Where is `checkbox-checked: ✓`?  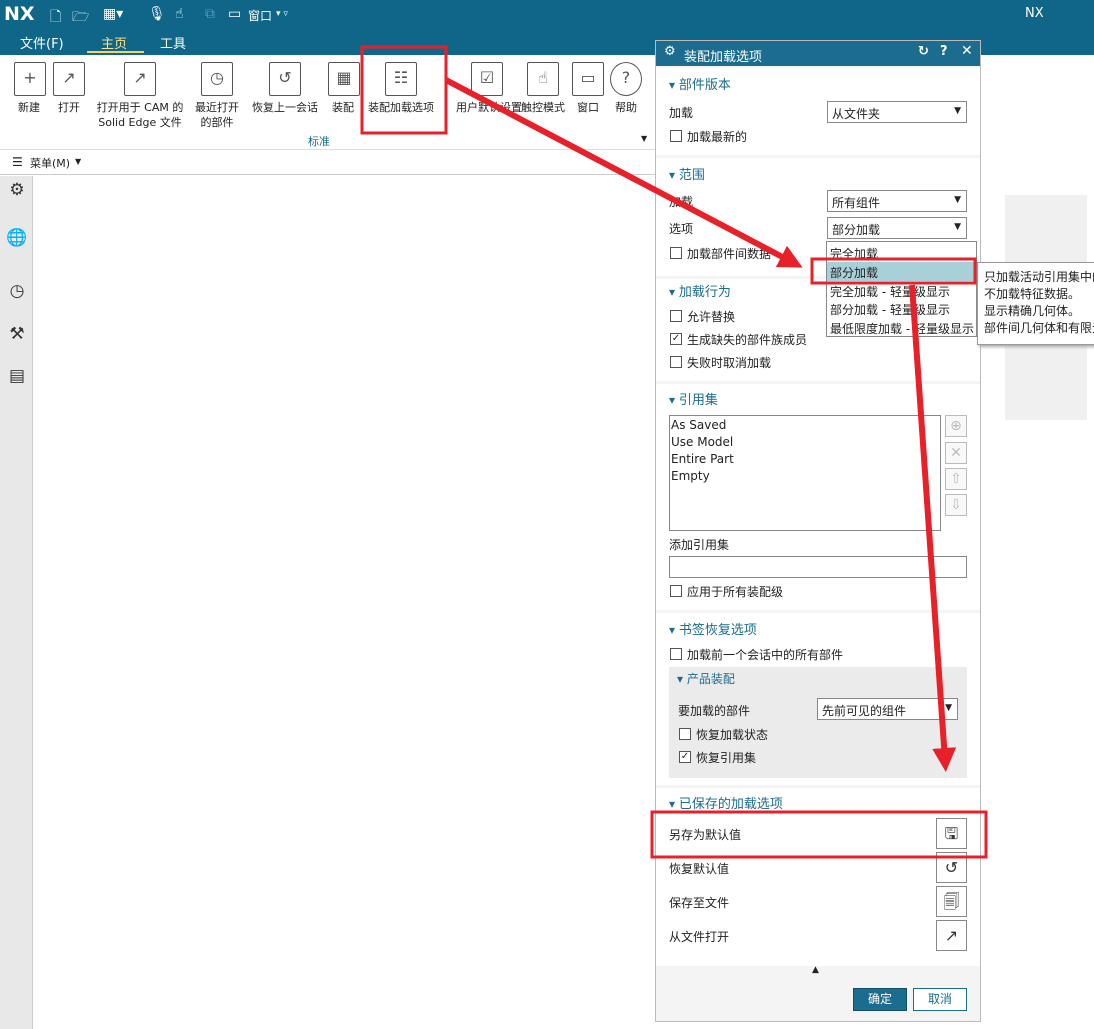
checkbox-checked: ✓ is located at coordinates (676, 339).